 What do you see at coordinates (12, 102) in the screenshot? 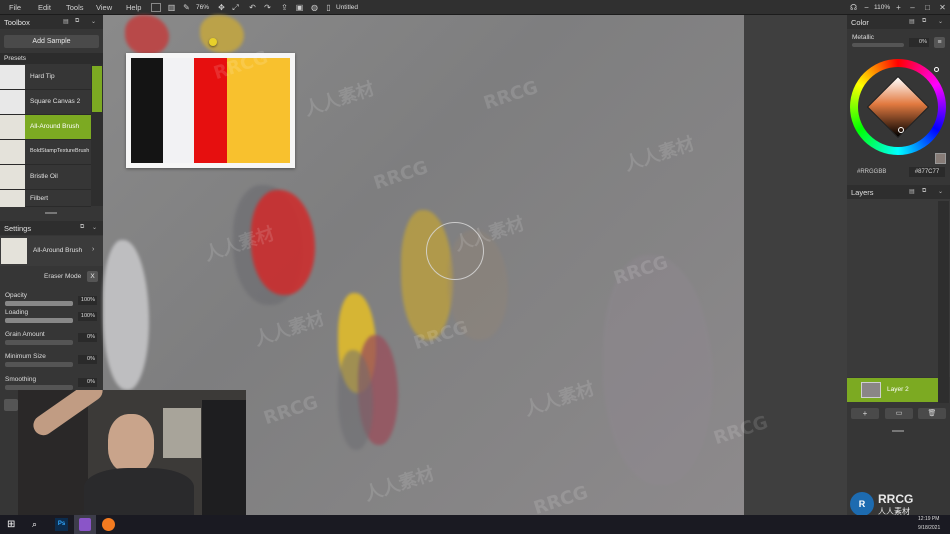
I see `square-canvas-thumb` at bounding box center [12, 102].